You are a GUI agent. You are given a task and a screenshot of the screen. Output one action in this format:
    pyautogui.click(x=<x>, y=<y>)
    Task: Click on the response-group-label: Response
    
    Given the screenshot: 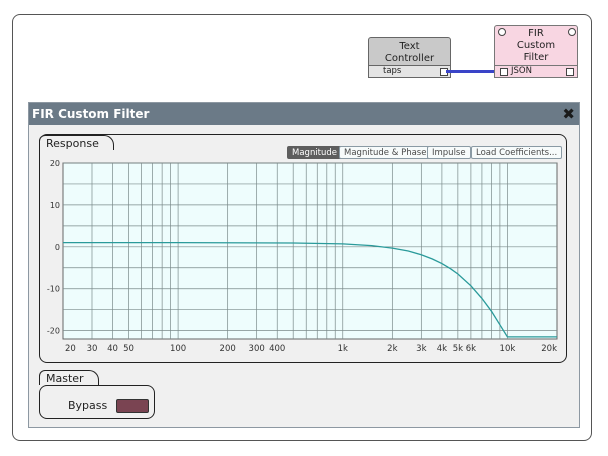 What is the action you would take?
    pyautogui.click(x=76, y=142)
    